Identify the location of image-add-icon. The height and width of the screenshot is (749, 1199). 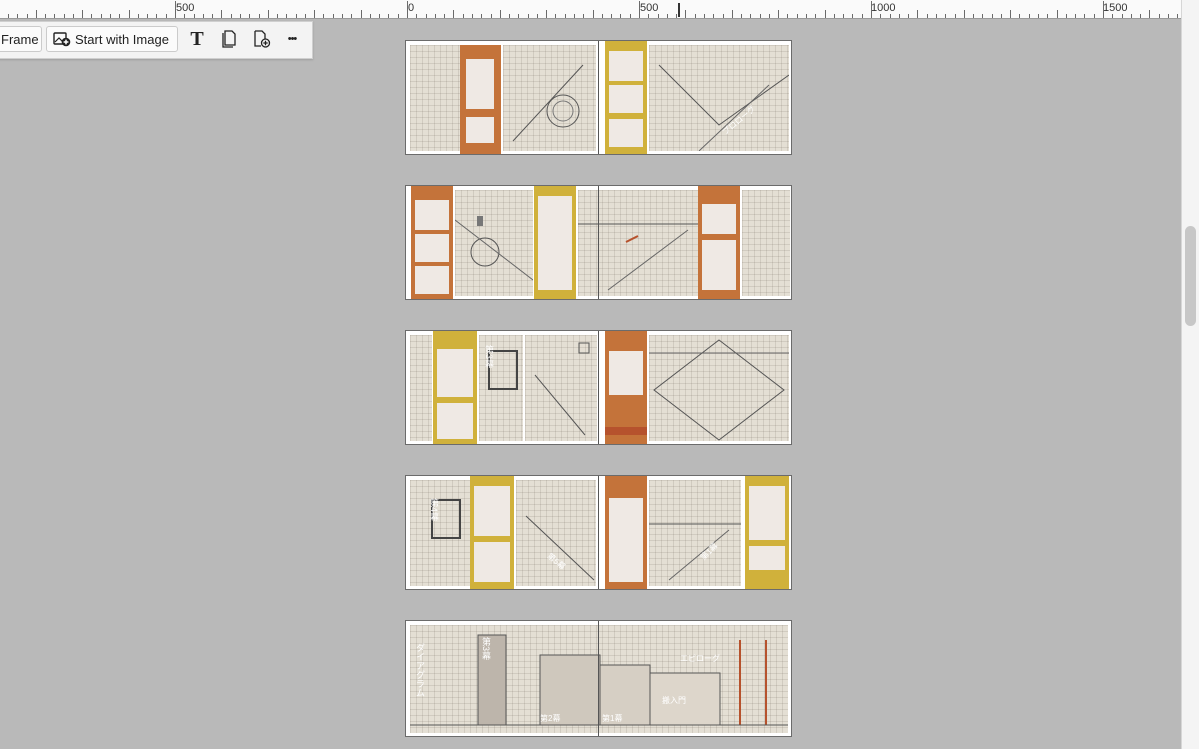
(62, 39).